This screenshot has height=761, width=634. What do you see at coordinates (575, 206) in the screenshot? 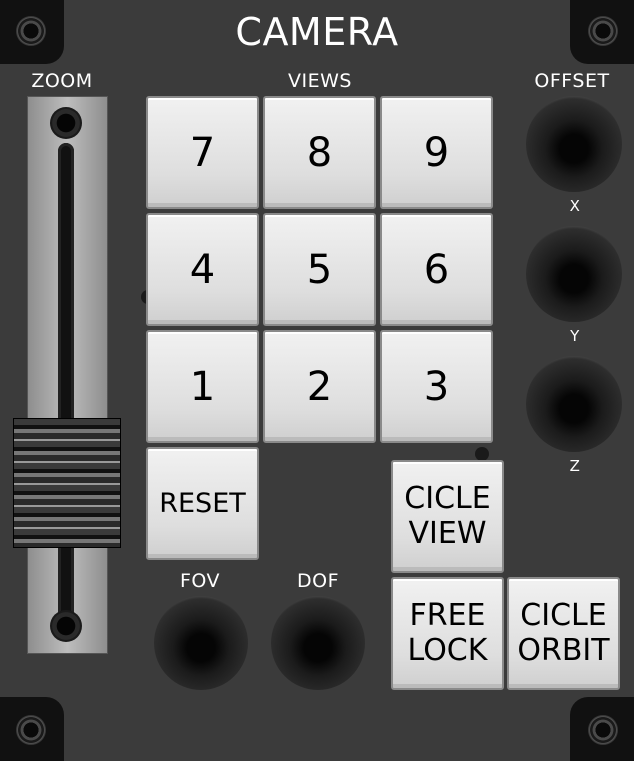
I see `axis-x-label: X` at bounding box center [575, 206].